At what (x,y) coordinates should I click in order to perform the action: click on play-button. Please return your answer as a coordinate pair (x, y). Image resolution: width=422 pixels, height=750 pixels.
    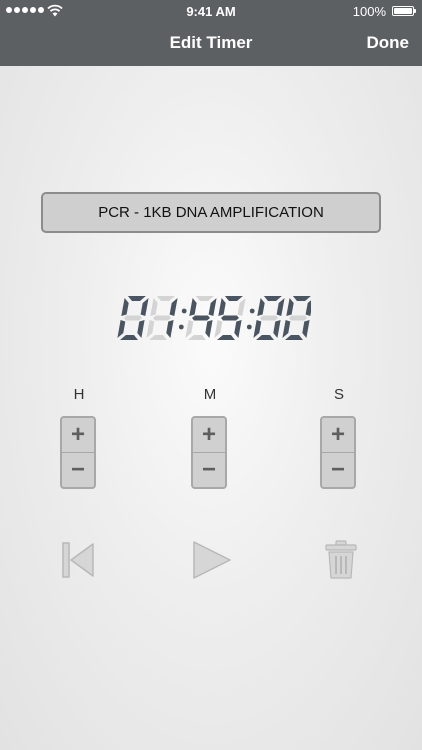
    Looking at the image, I should click on (212, 562).